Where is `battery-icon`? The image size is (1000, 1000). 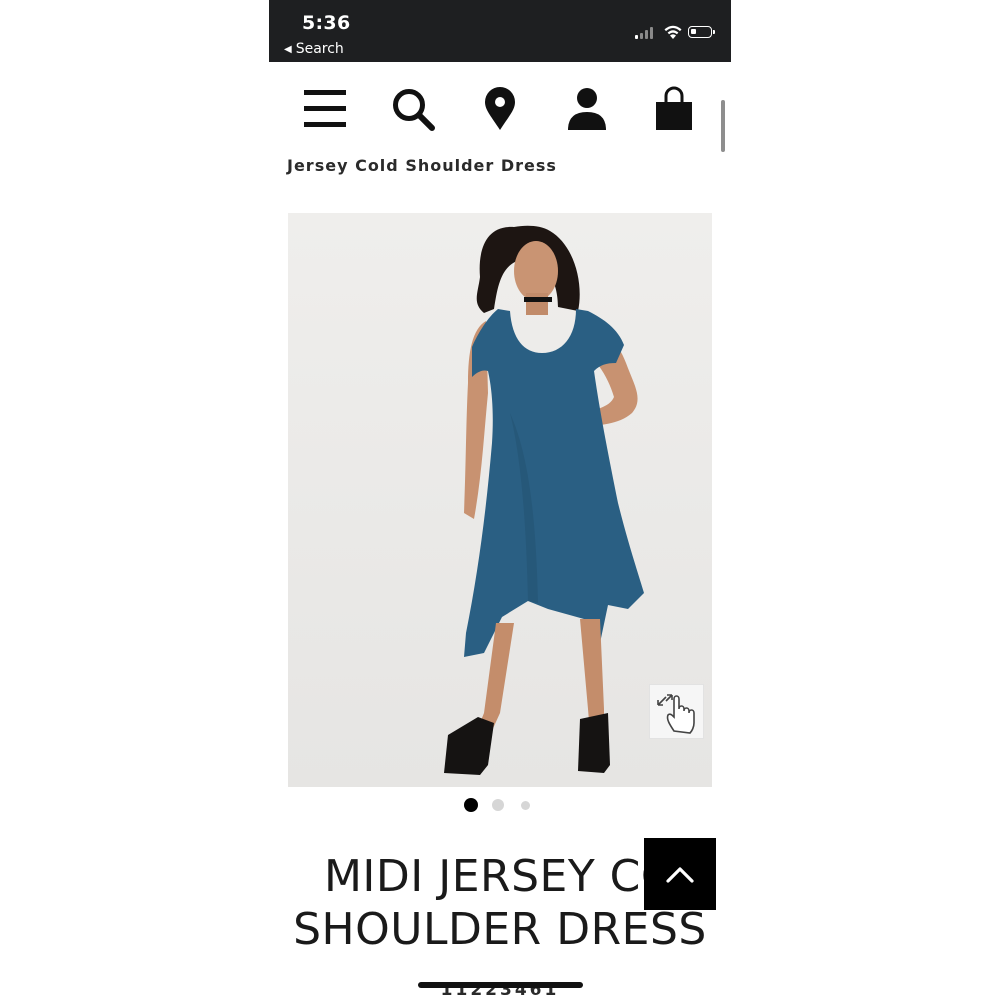
battery-icon is located at coordinates (701, 32).